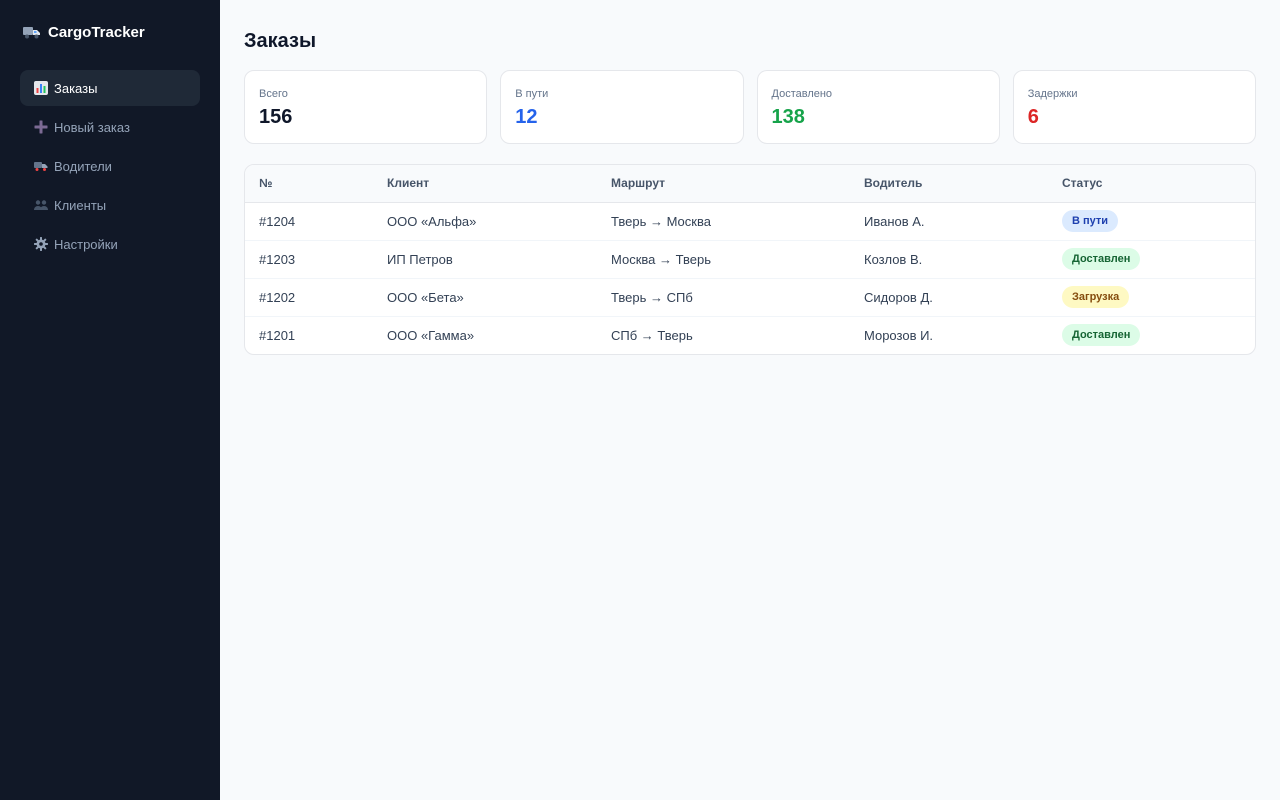 The image size is (1280, 800). I want to click on plus-icon, so click(41, 127).